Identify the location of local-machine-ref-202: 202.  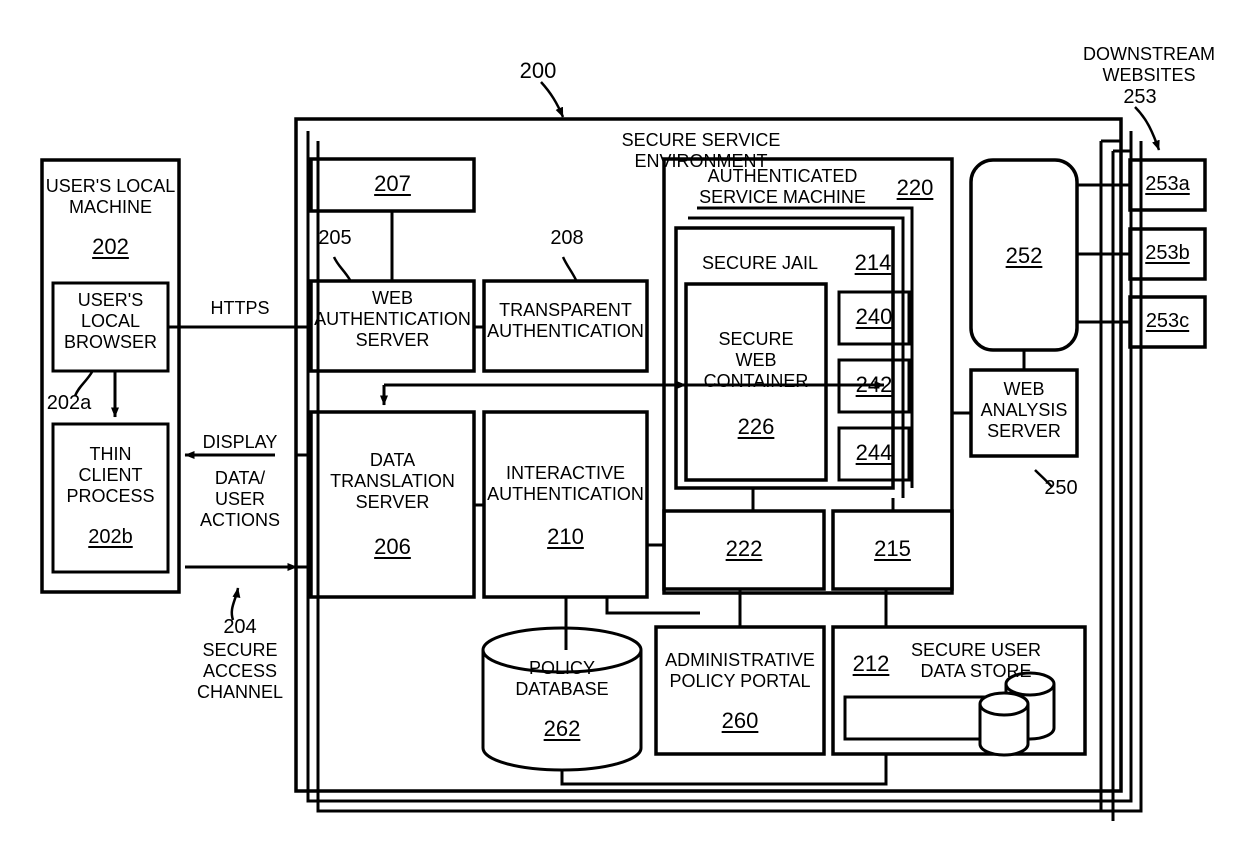
(110, 246).